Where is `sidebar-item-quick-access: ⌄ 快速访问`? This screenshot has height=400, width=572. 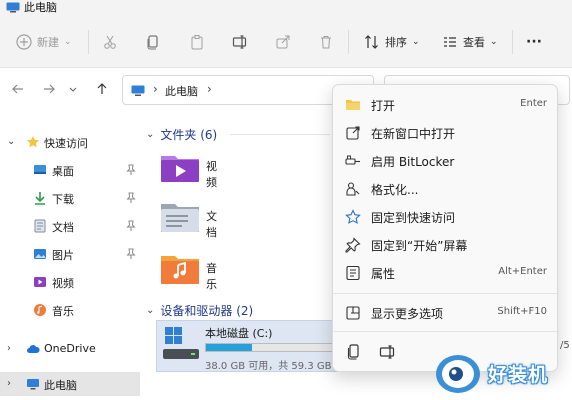 sidebar-item-quick-access: ⌄ 快速访问 is located at coordinates (70, 142).